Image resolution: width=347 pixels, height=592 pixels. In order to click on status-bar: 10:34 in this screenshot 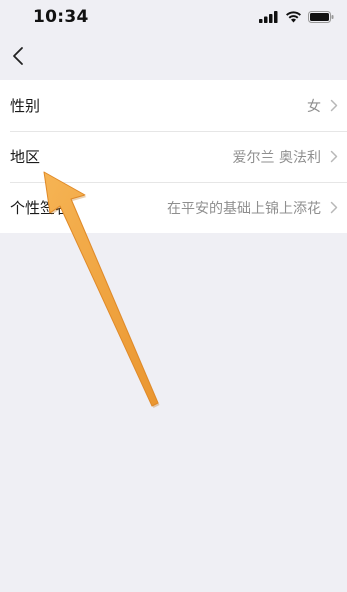, I will do `click(173, 18)`.